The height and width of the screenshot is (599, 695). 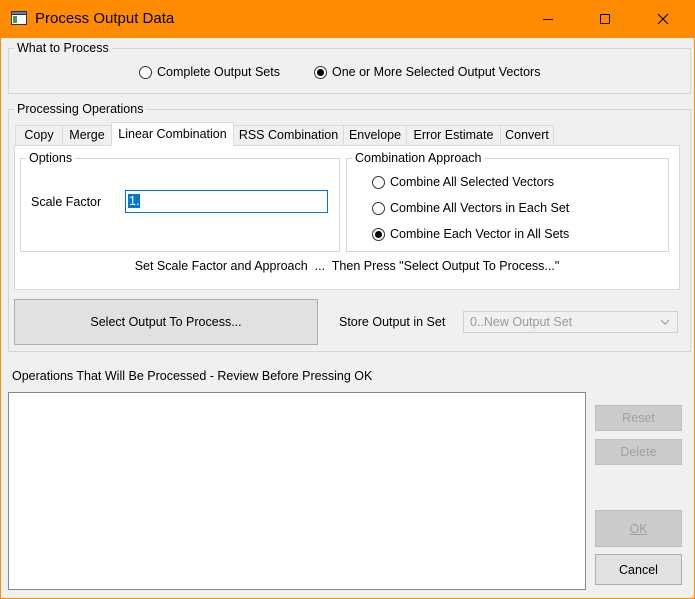 What do you see at coordinates (105, 18) in the screenshot?
I see `window-title: Process Output Data` at bounding box center [105, 18].